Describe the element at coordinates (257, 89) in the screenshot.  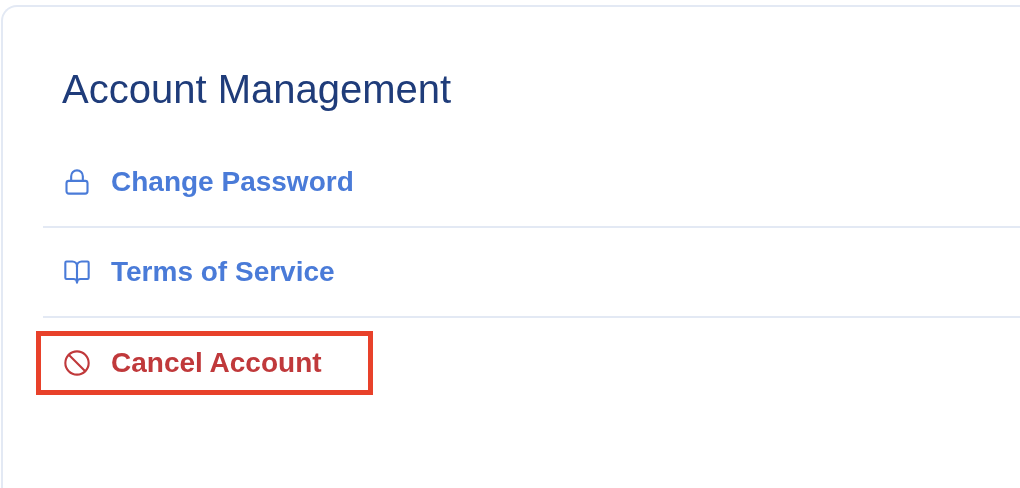
I see `section-title: Account Management` at that location.